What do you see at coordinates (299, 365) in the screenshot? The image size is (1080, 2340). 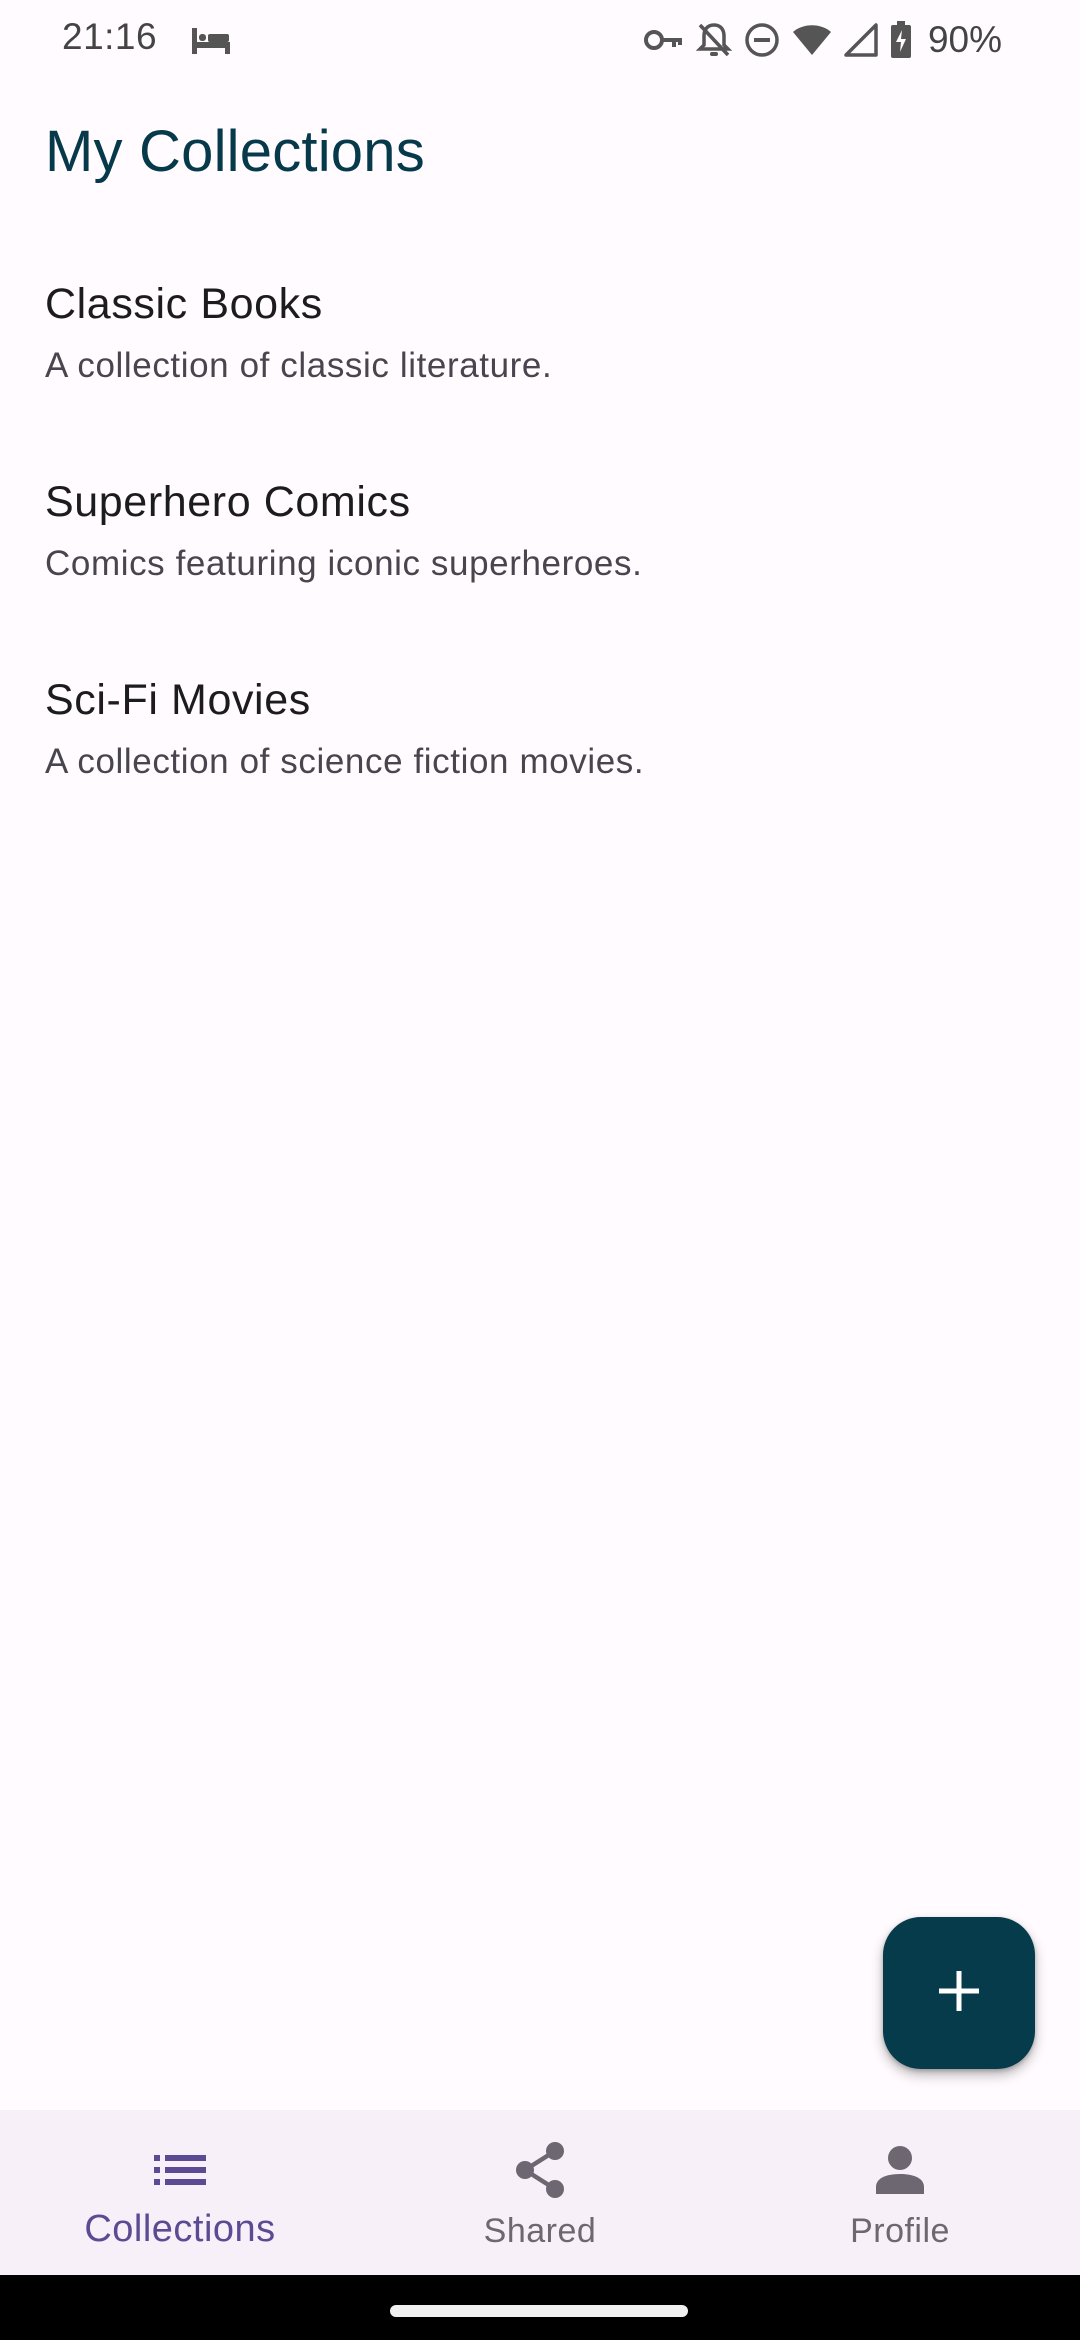 I see `collection-description: A collection of classic literature.` at bounding box center [299, 365].